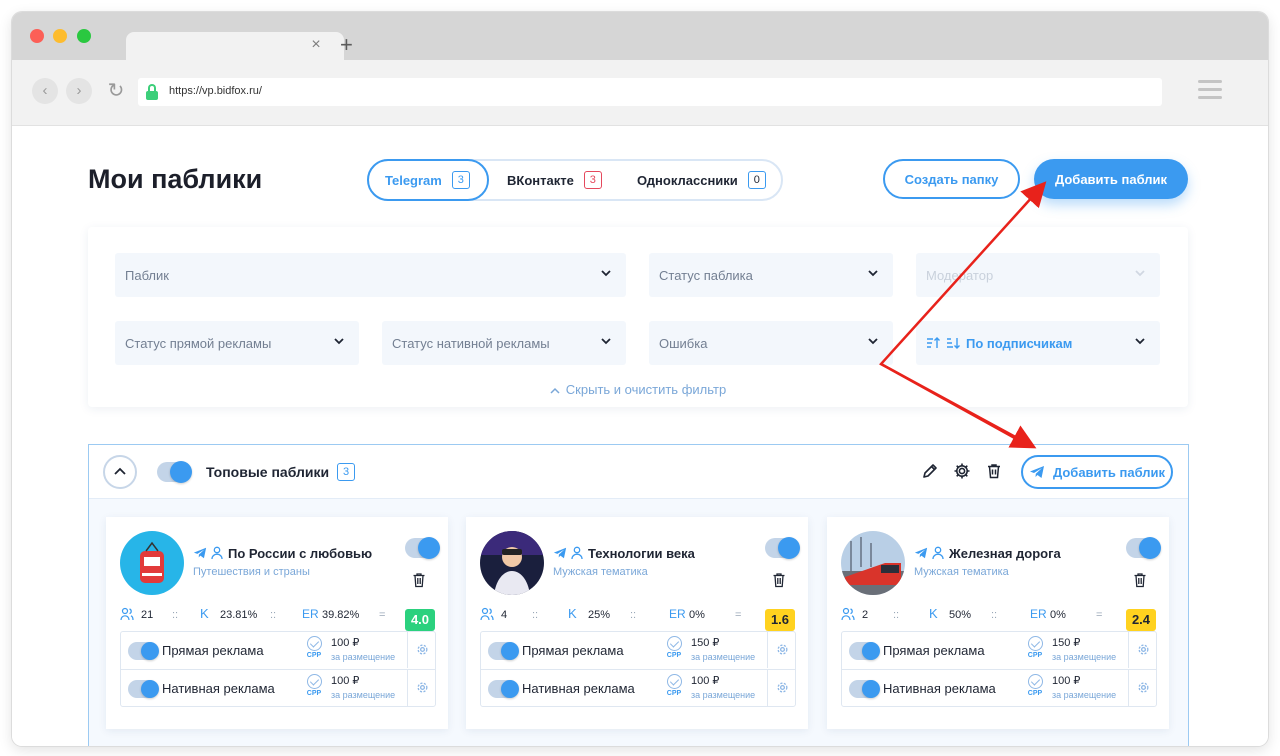 The image size is (1280, 756). I want to click on score-badge: 1.6, so click(780, 620).